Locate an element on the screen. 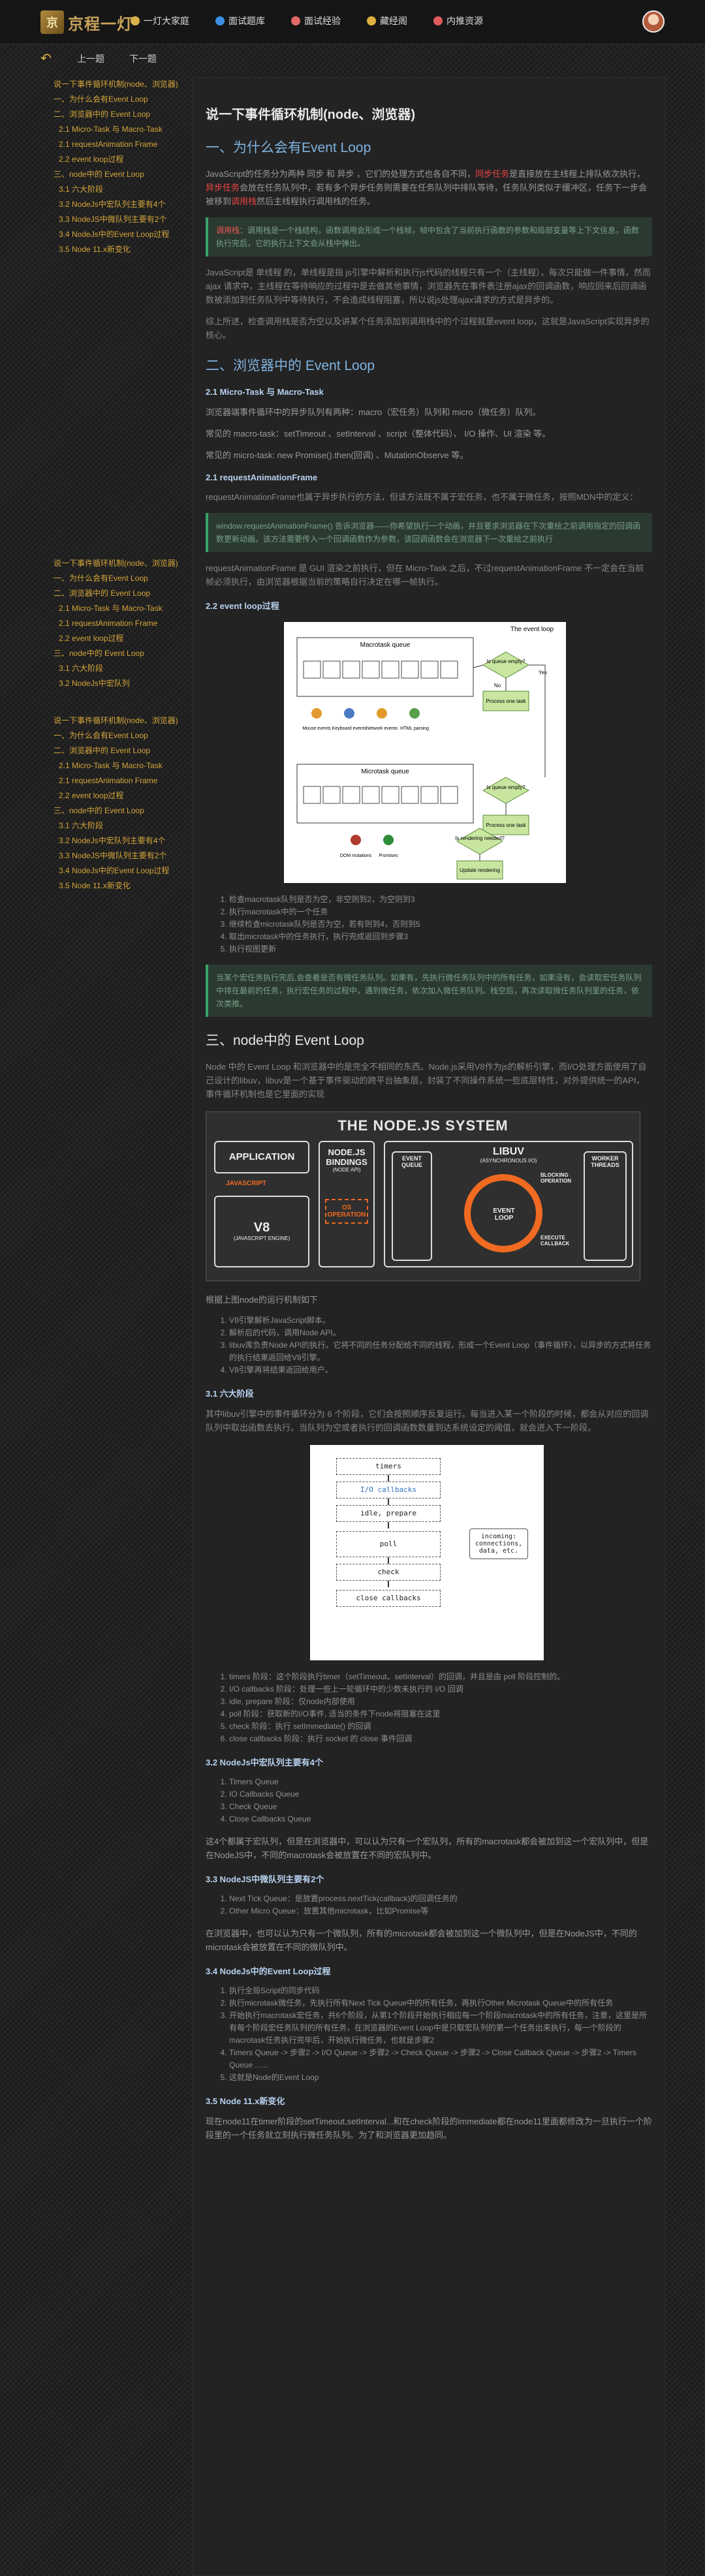 This screenshot has height=2576, width=705. nav-item-question-bank: 面试题库 is located at coordinates (240, 20).